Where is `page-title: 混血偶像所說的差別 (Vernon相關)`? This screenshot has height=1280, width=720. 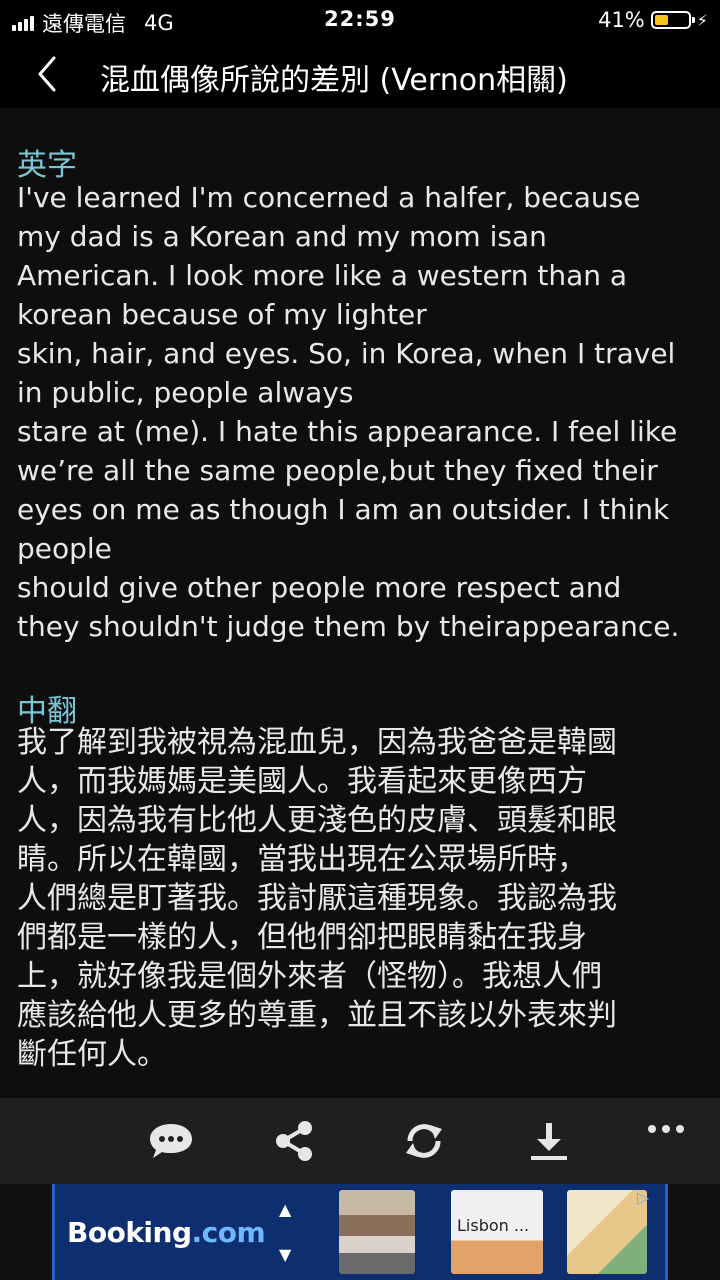
page-title: 混血偶像所說的差別 (Vernon相關) is located at coordinates (334, 80).